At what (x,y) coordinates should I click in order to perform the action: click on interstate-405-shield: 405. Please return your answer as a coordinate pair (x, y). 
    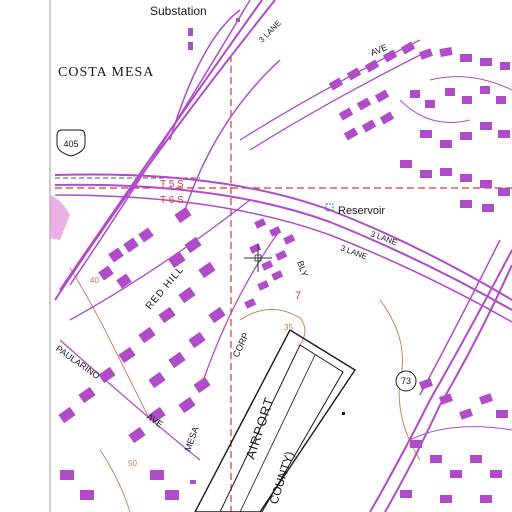
    Looking at the image, I should click on (71, 143).